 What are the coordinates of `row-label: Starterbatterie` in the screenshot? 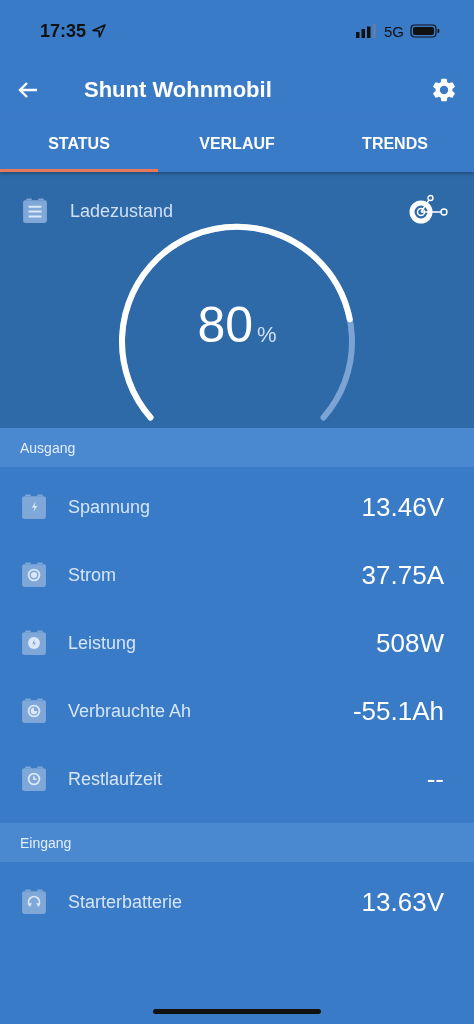 It's located at (126, 902).